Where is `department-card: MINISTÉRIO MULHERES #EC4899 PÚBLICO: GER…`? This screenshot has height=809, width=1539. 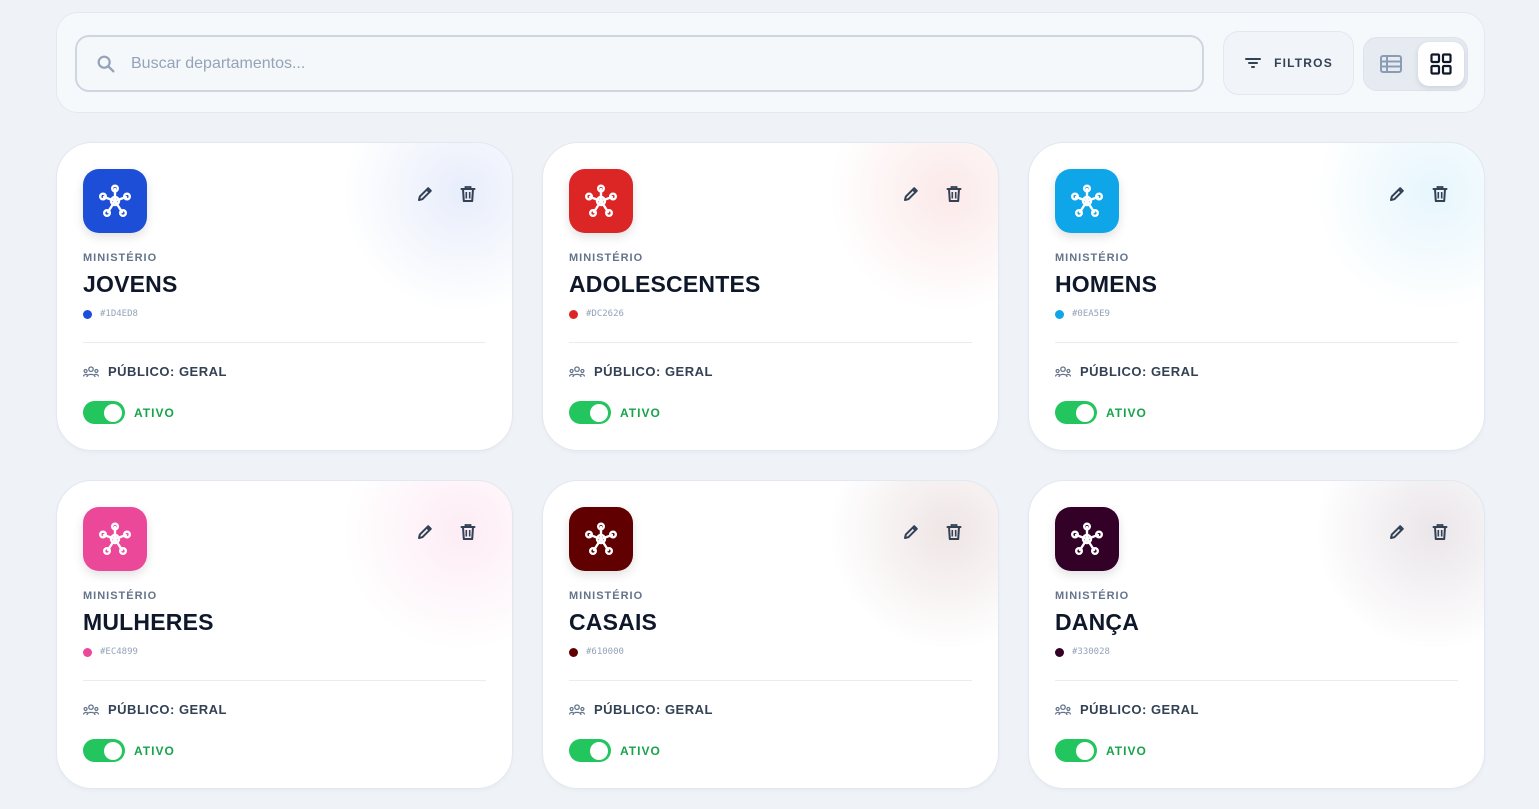
department-card: MINISTÉRIO MULHERES #EC4899 PÚBLICO: GER… is located at coordinates (284, 634).